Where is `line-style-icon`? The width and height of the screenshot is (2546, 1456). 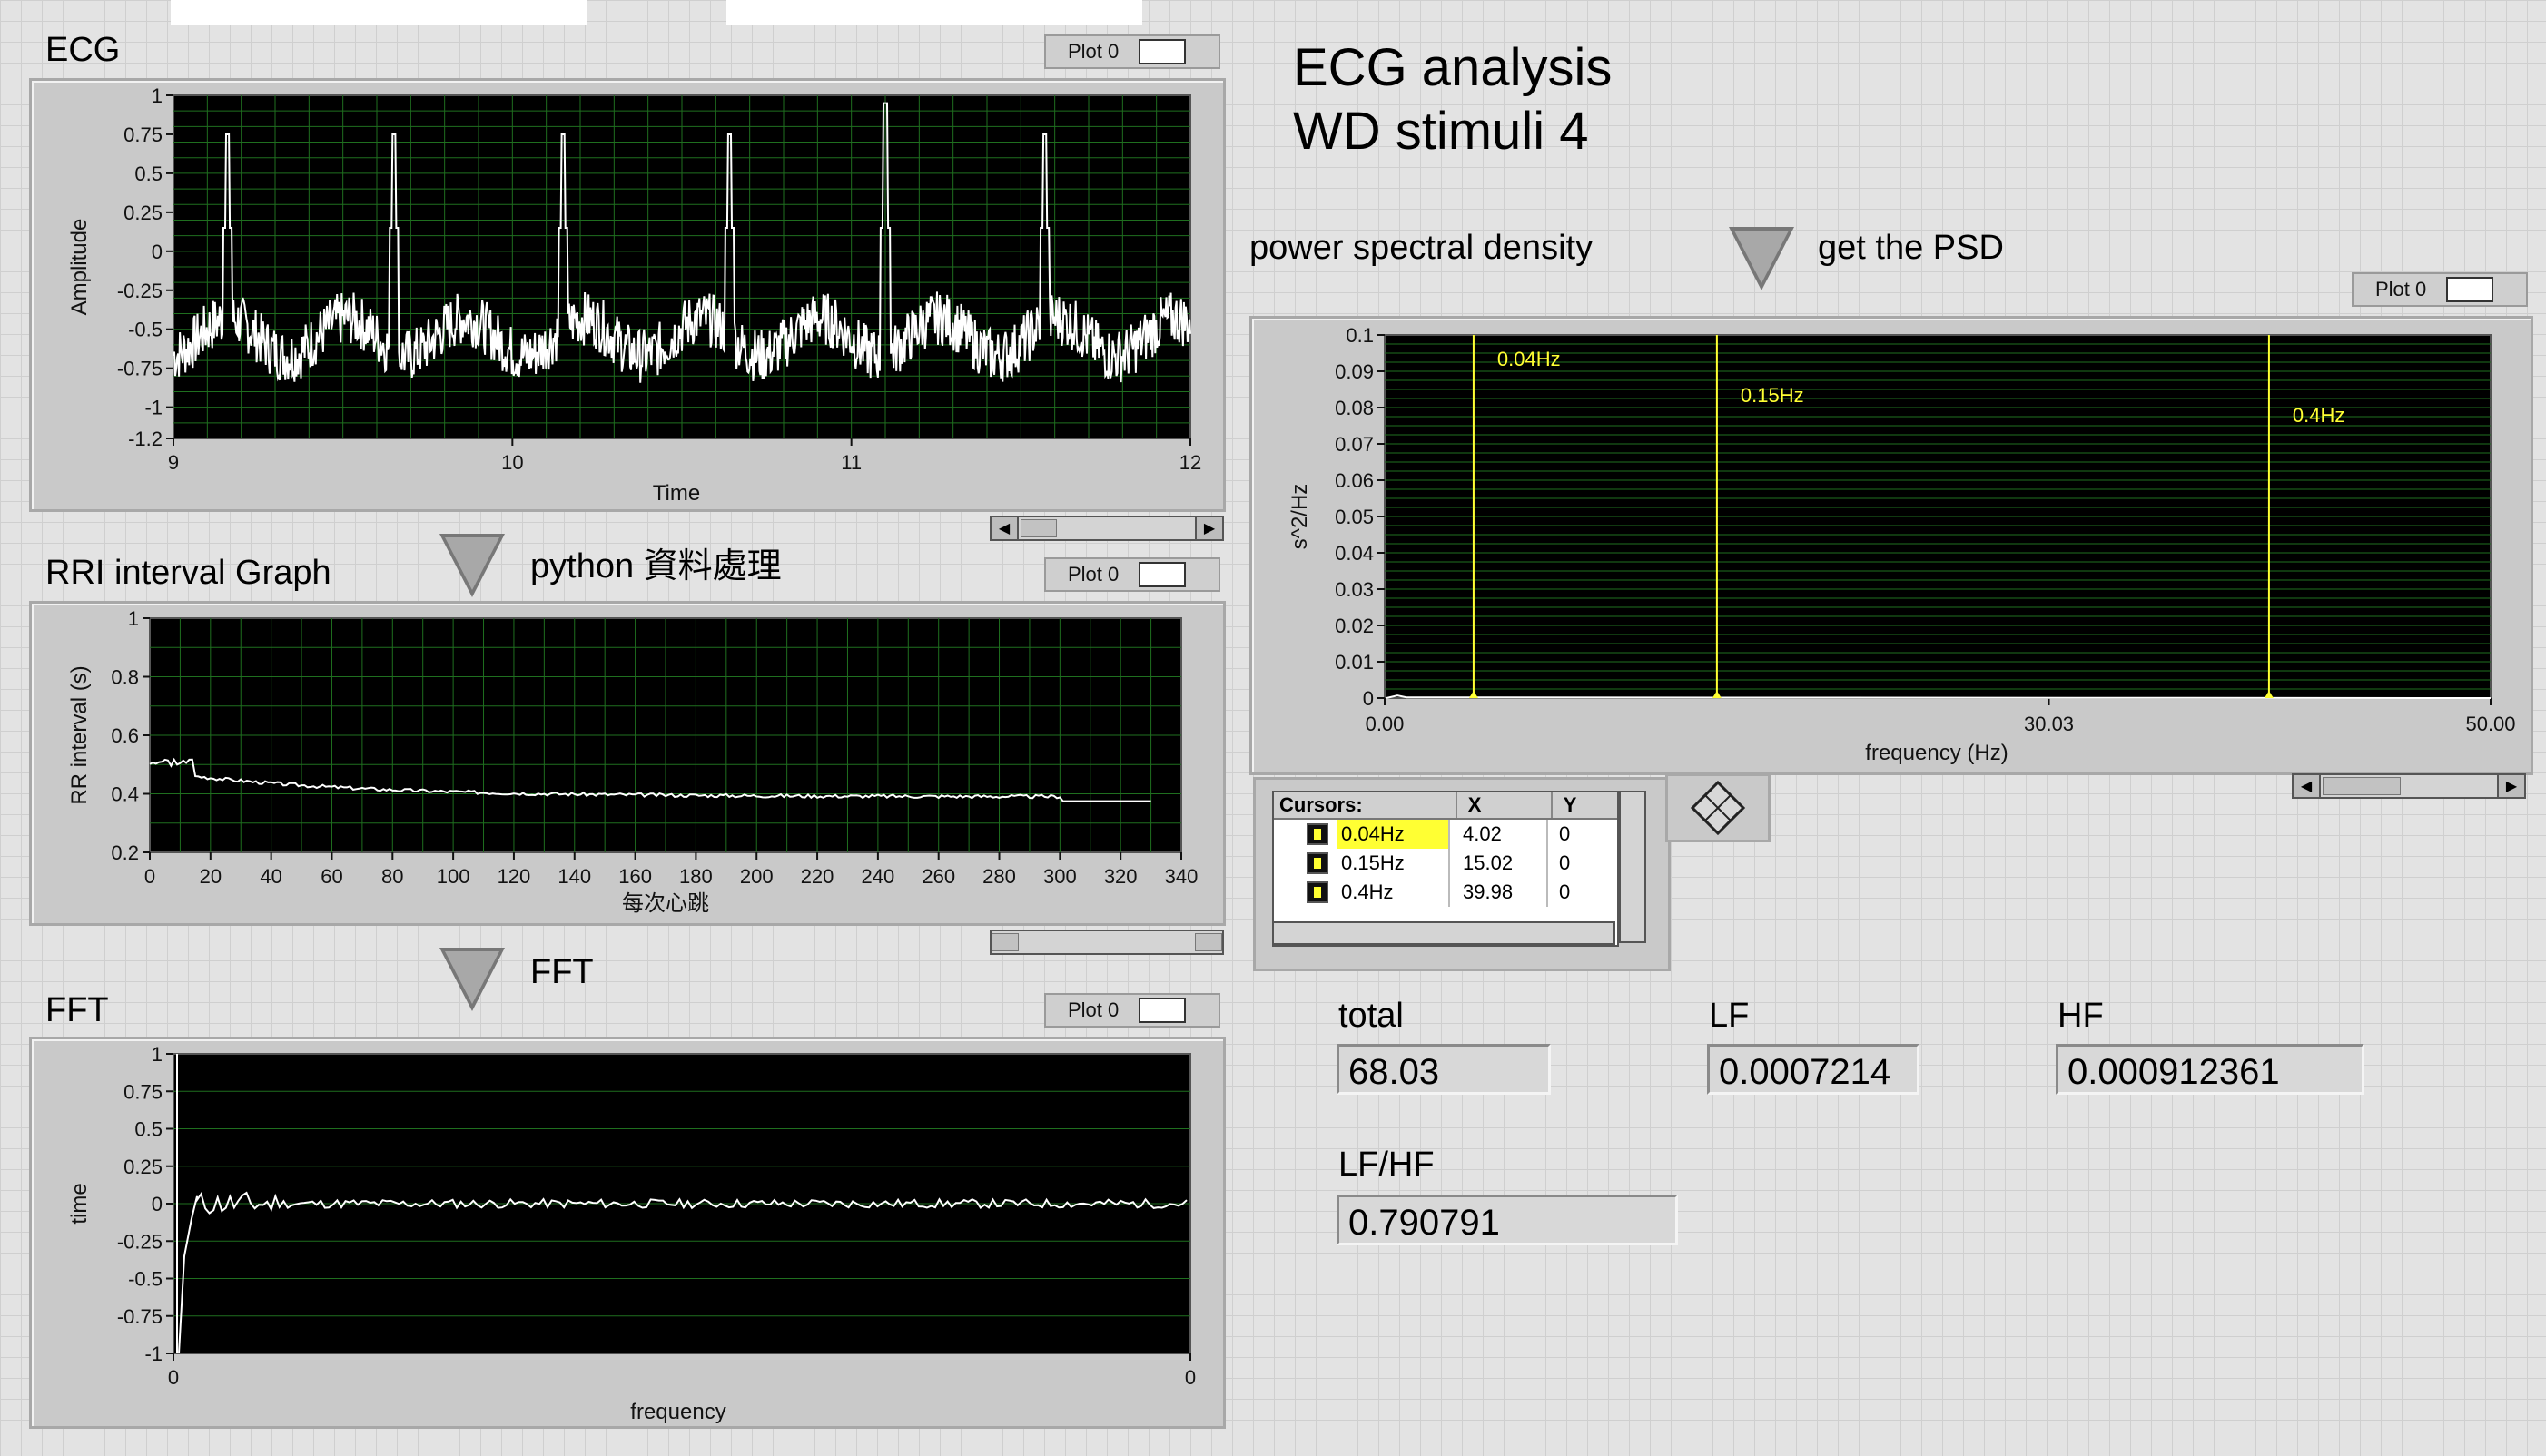 line-style-icon is located at coordinates (2470, 289).